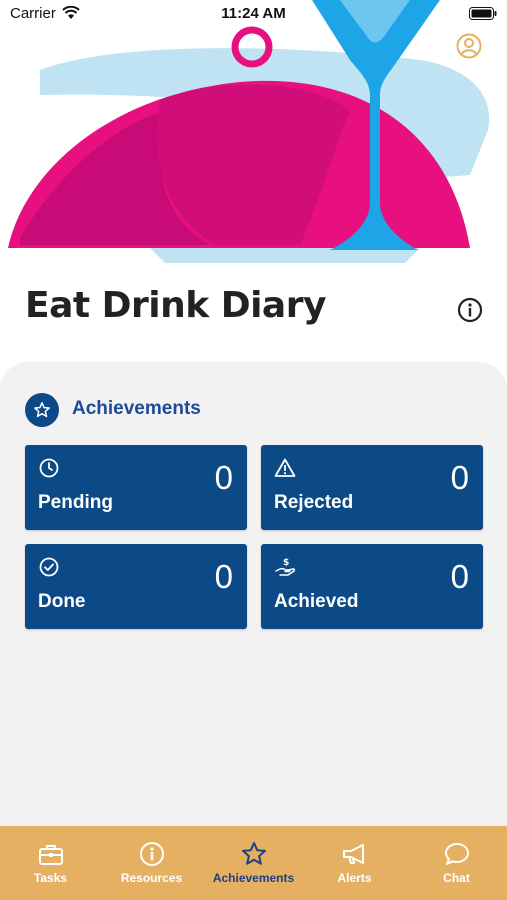 The width and height of the screenshot is (507, 900). Describe the element at coordinates (62, 601) in the screenshot. I see `done-label: Done` at that location.